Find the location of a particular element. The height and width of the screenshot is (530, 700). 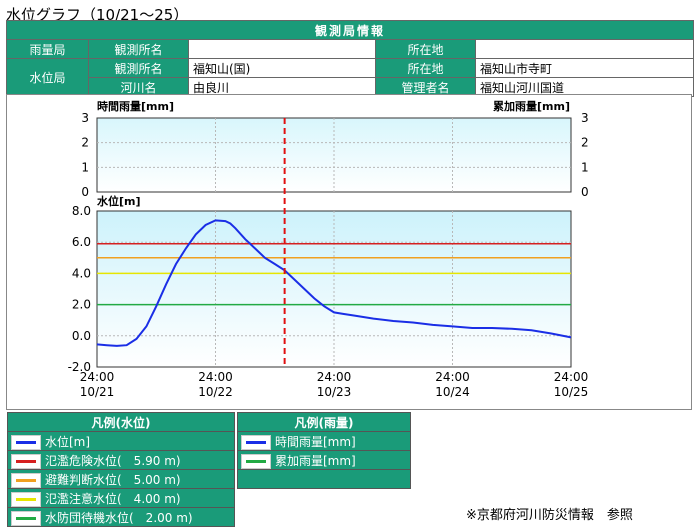

rainfall-y-right-tick-label: 1 is located at coordinates (585, 167).